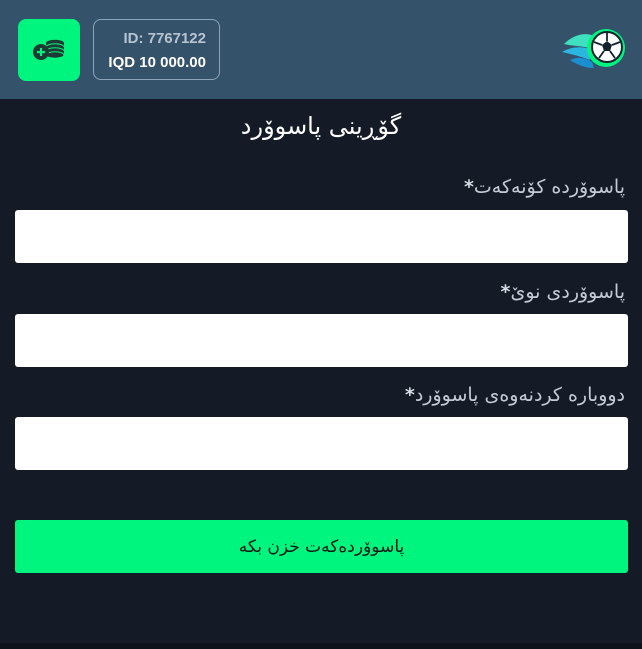 The width and height of the screenshot is (642, 649). I want to click on save-password-button: پاسوۆردەکەت خزن بکە, so click(321, 546).